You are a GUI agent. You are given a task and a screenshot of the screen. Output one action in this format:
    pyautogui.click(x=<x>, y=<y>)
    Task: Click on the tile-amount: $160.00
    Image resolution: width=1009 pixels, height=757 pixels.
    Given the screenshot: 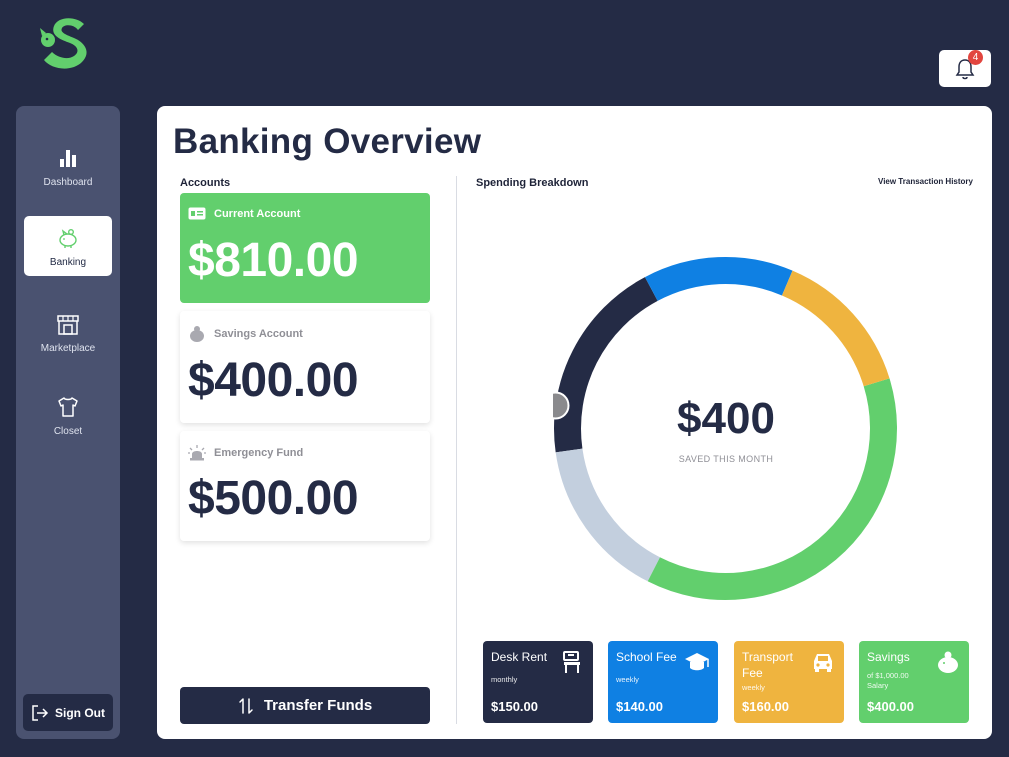 What is the action you would take?
    pyautogui.click(x=765, y=706)
    